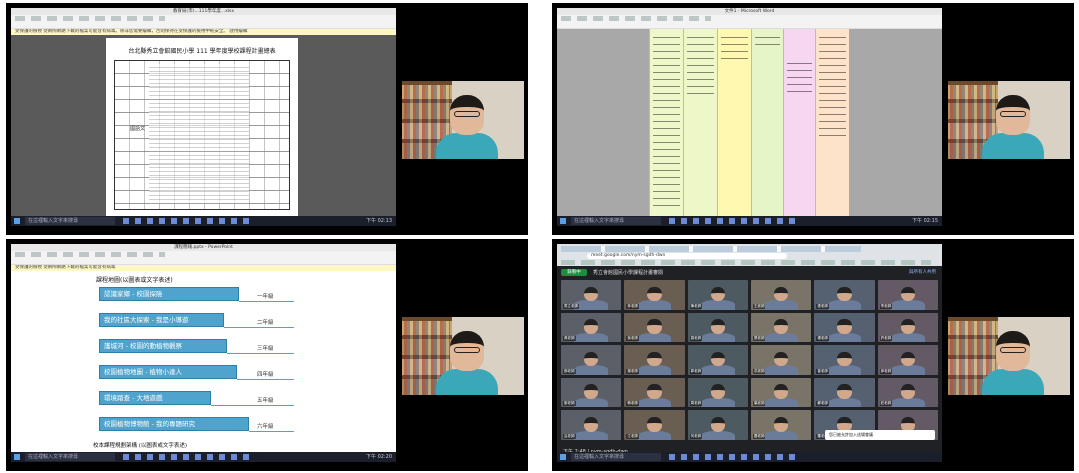 The width and height of the screenshot is (1079, 473). What do you see at coordinates (907, 392) in the screenshot?
I see `participant-tile: 莊老師` at bounding box center [907, 392].